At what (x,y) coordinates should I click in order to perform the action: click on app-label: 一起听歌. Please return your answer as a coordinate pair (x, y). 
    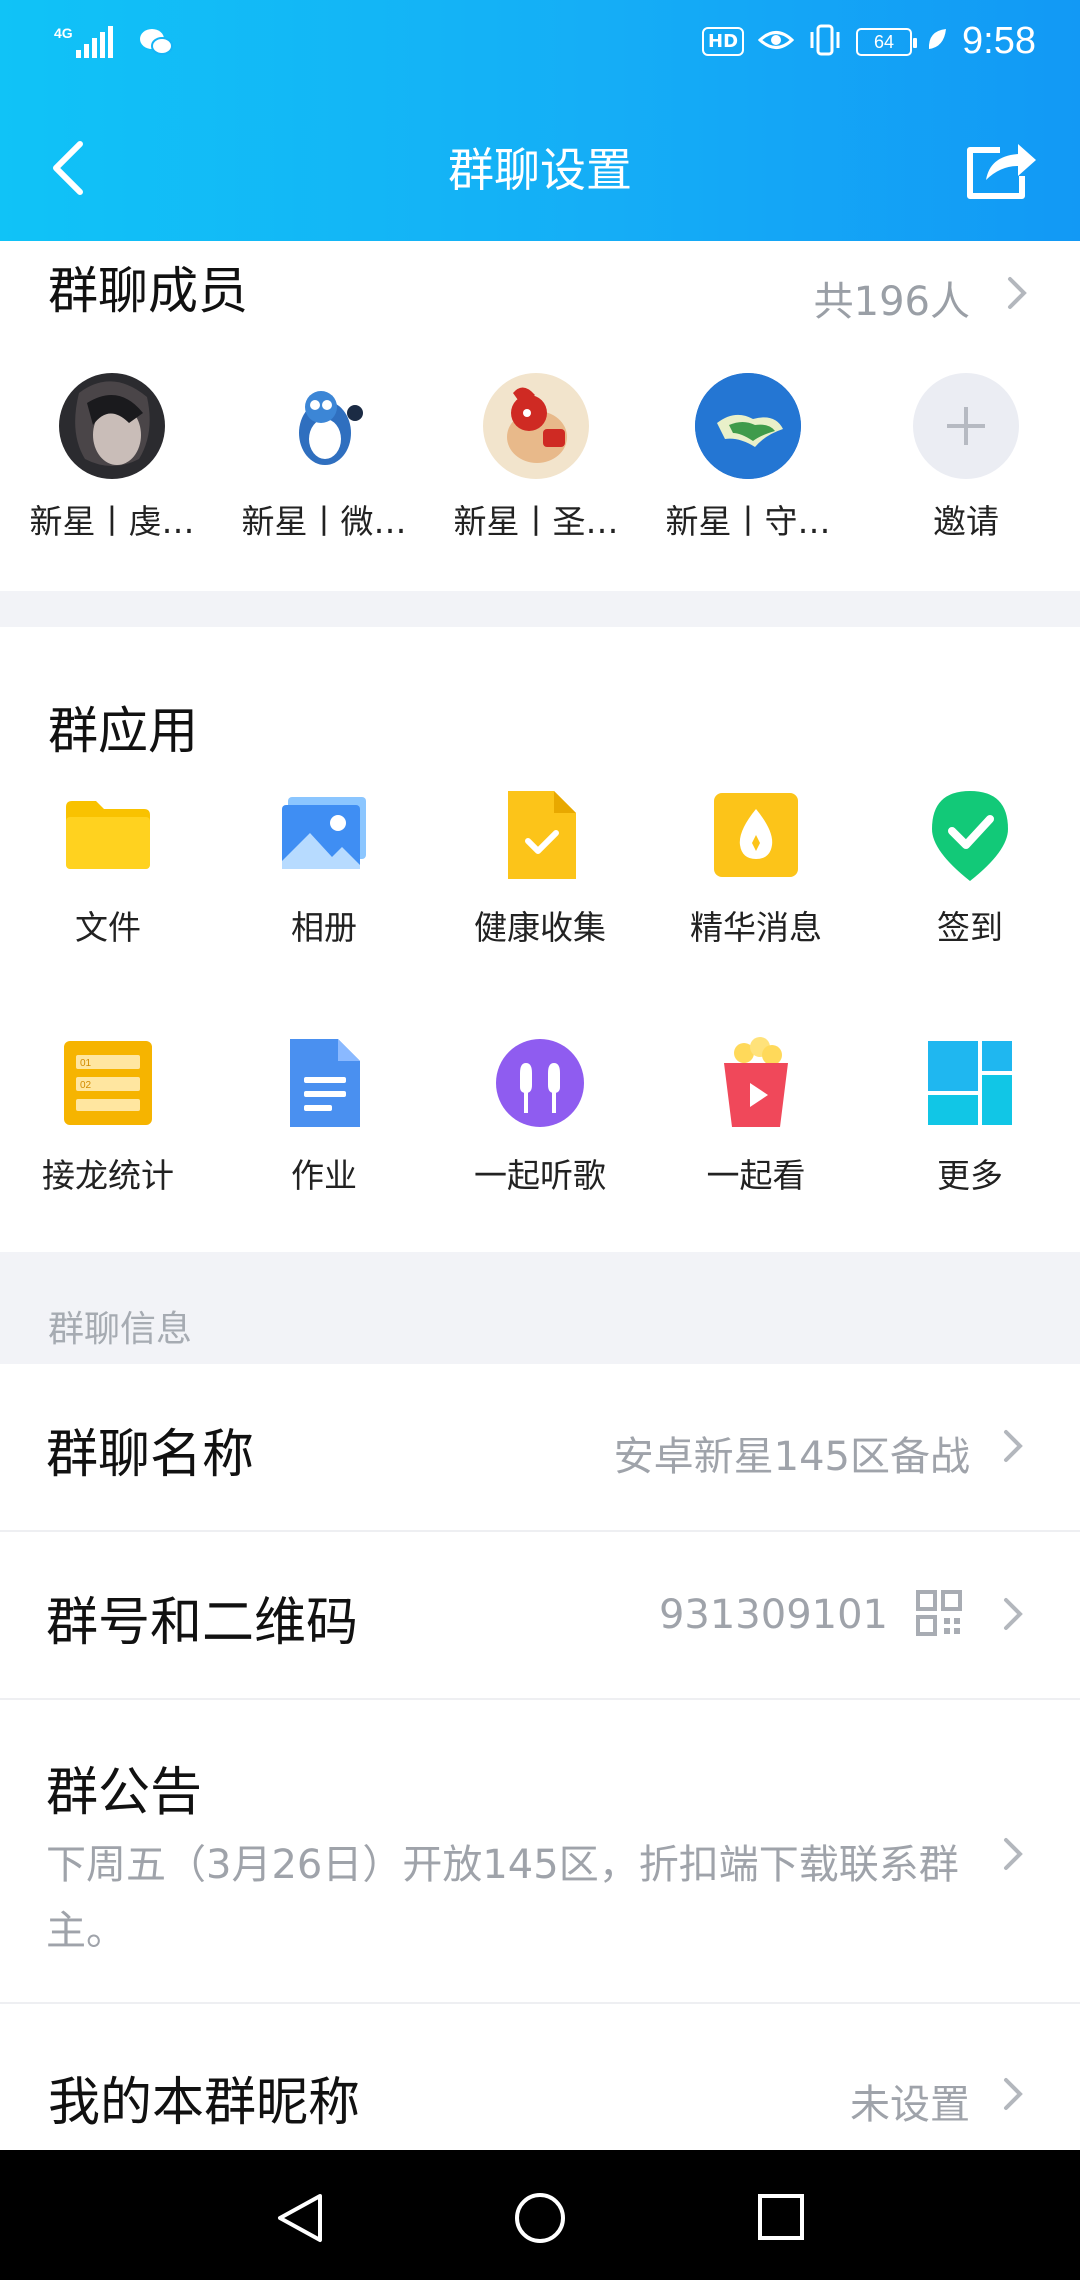
    Looking at the image, I should click on (540, 1175).